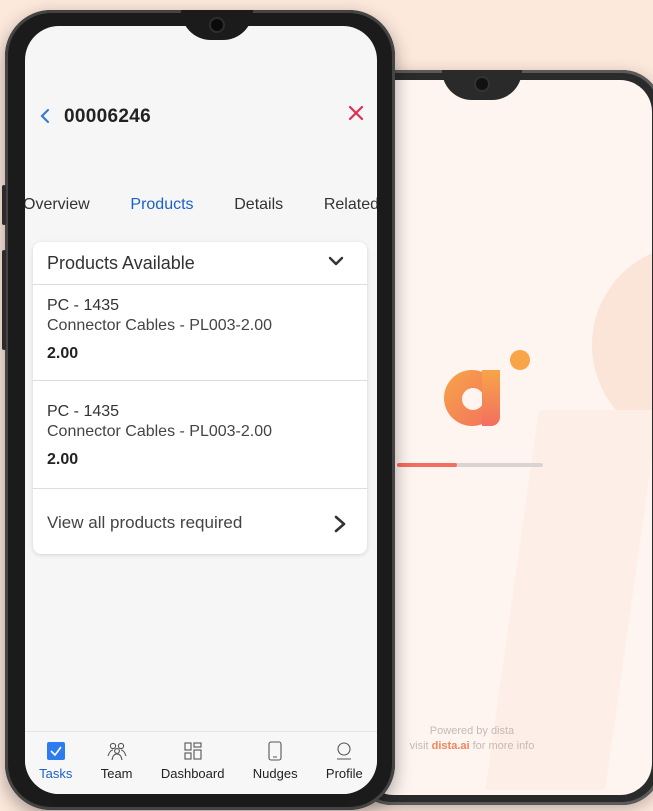  Describe the element at coordinates (344, 763) in the screenshot. I see `nav-profile: Profile` at that location.